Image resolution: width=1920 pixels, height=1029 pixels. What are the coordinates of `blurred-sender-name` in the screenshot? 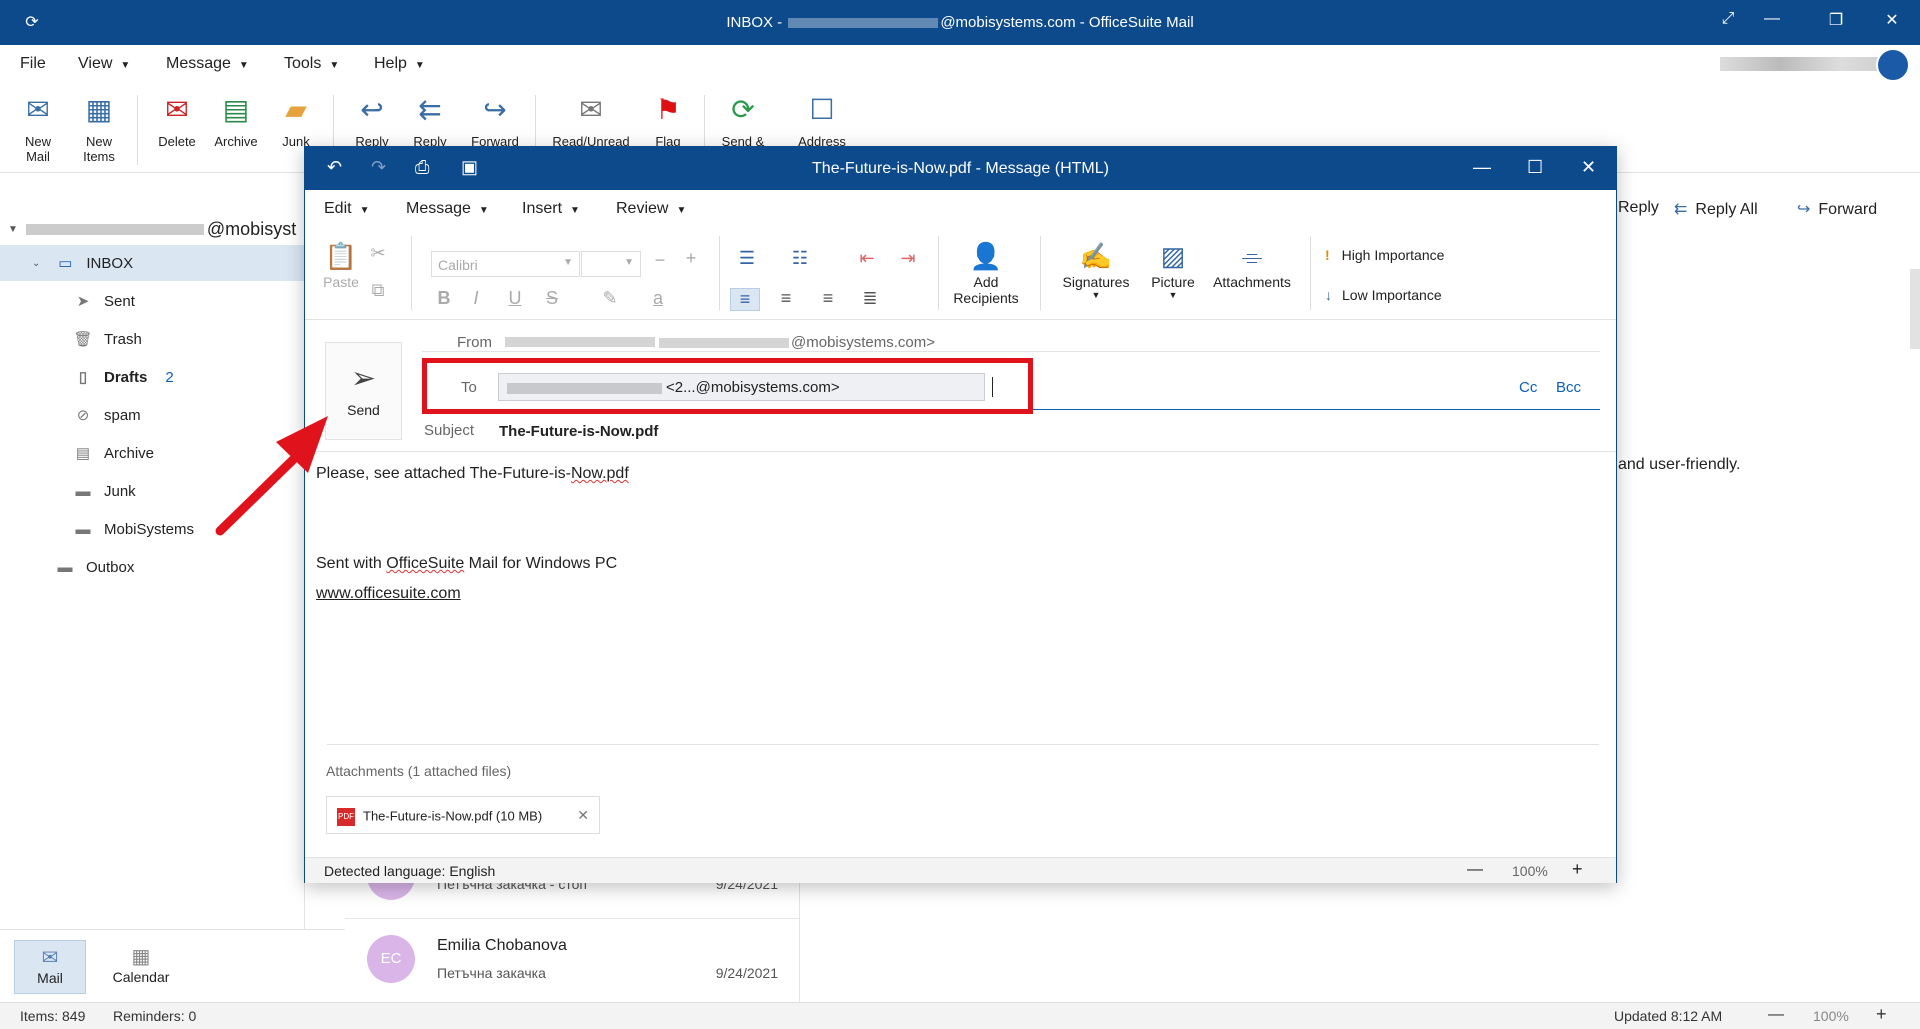 It's located at (580, 342).